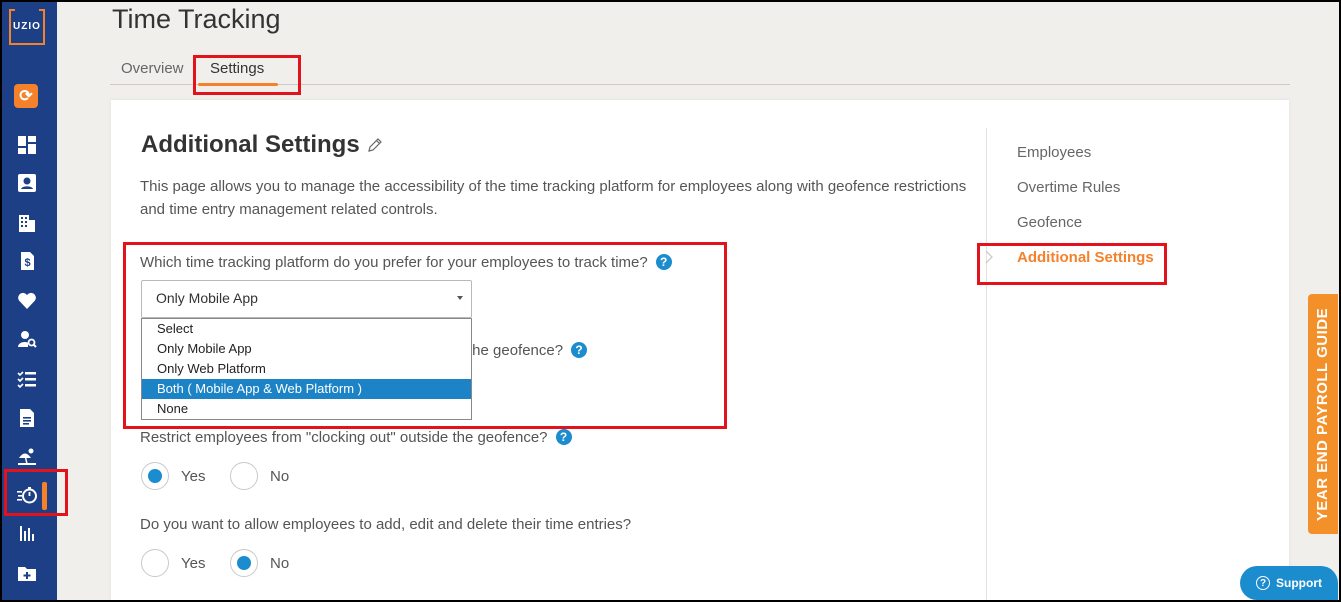  I want to click on user-search-icon, so click(27, 339).